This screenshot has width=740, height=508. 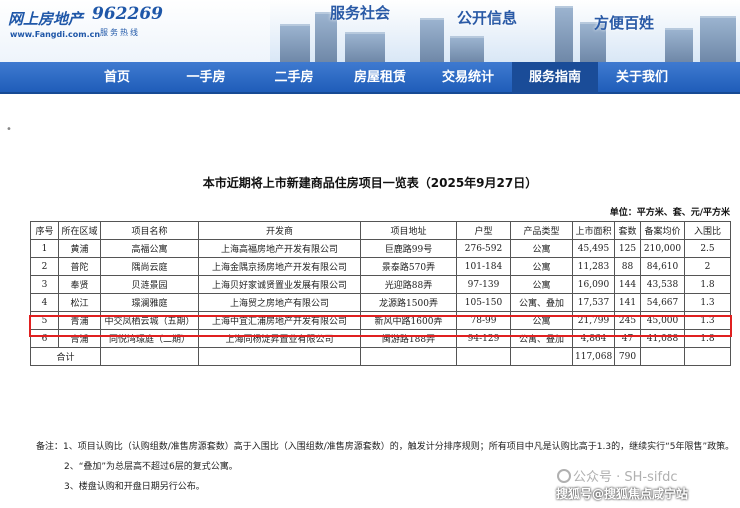 I want to click on table-cell: 84,610, so click(x=662, y=266).